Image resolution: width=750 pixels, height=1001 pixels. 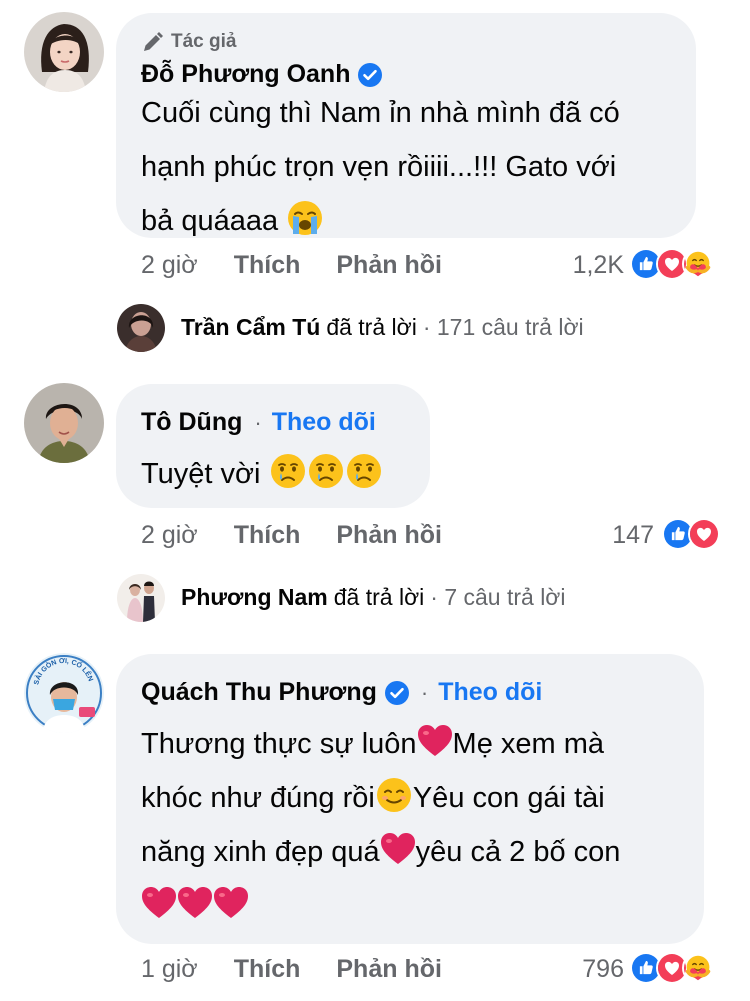 I want to click on comment-line: hạnh phúc trọn vẹn rồiiii...!!! Gato với, so click(x=379, y=167).